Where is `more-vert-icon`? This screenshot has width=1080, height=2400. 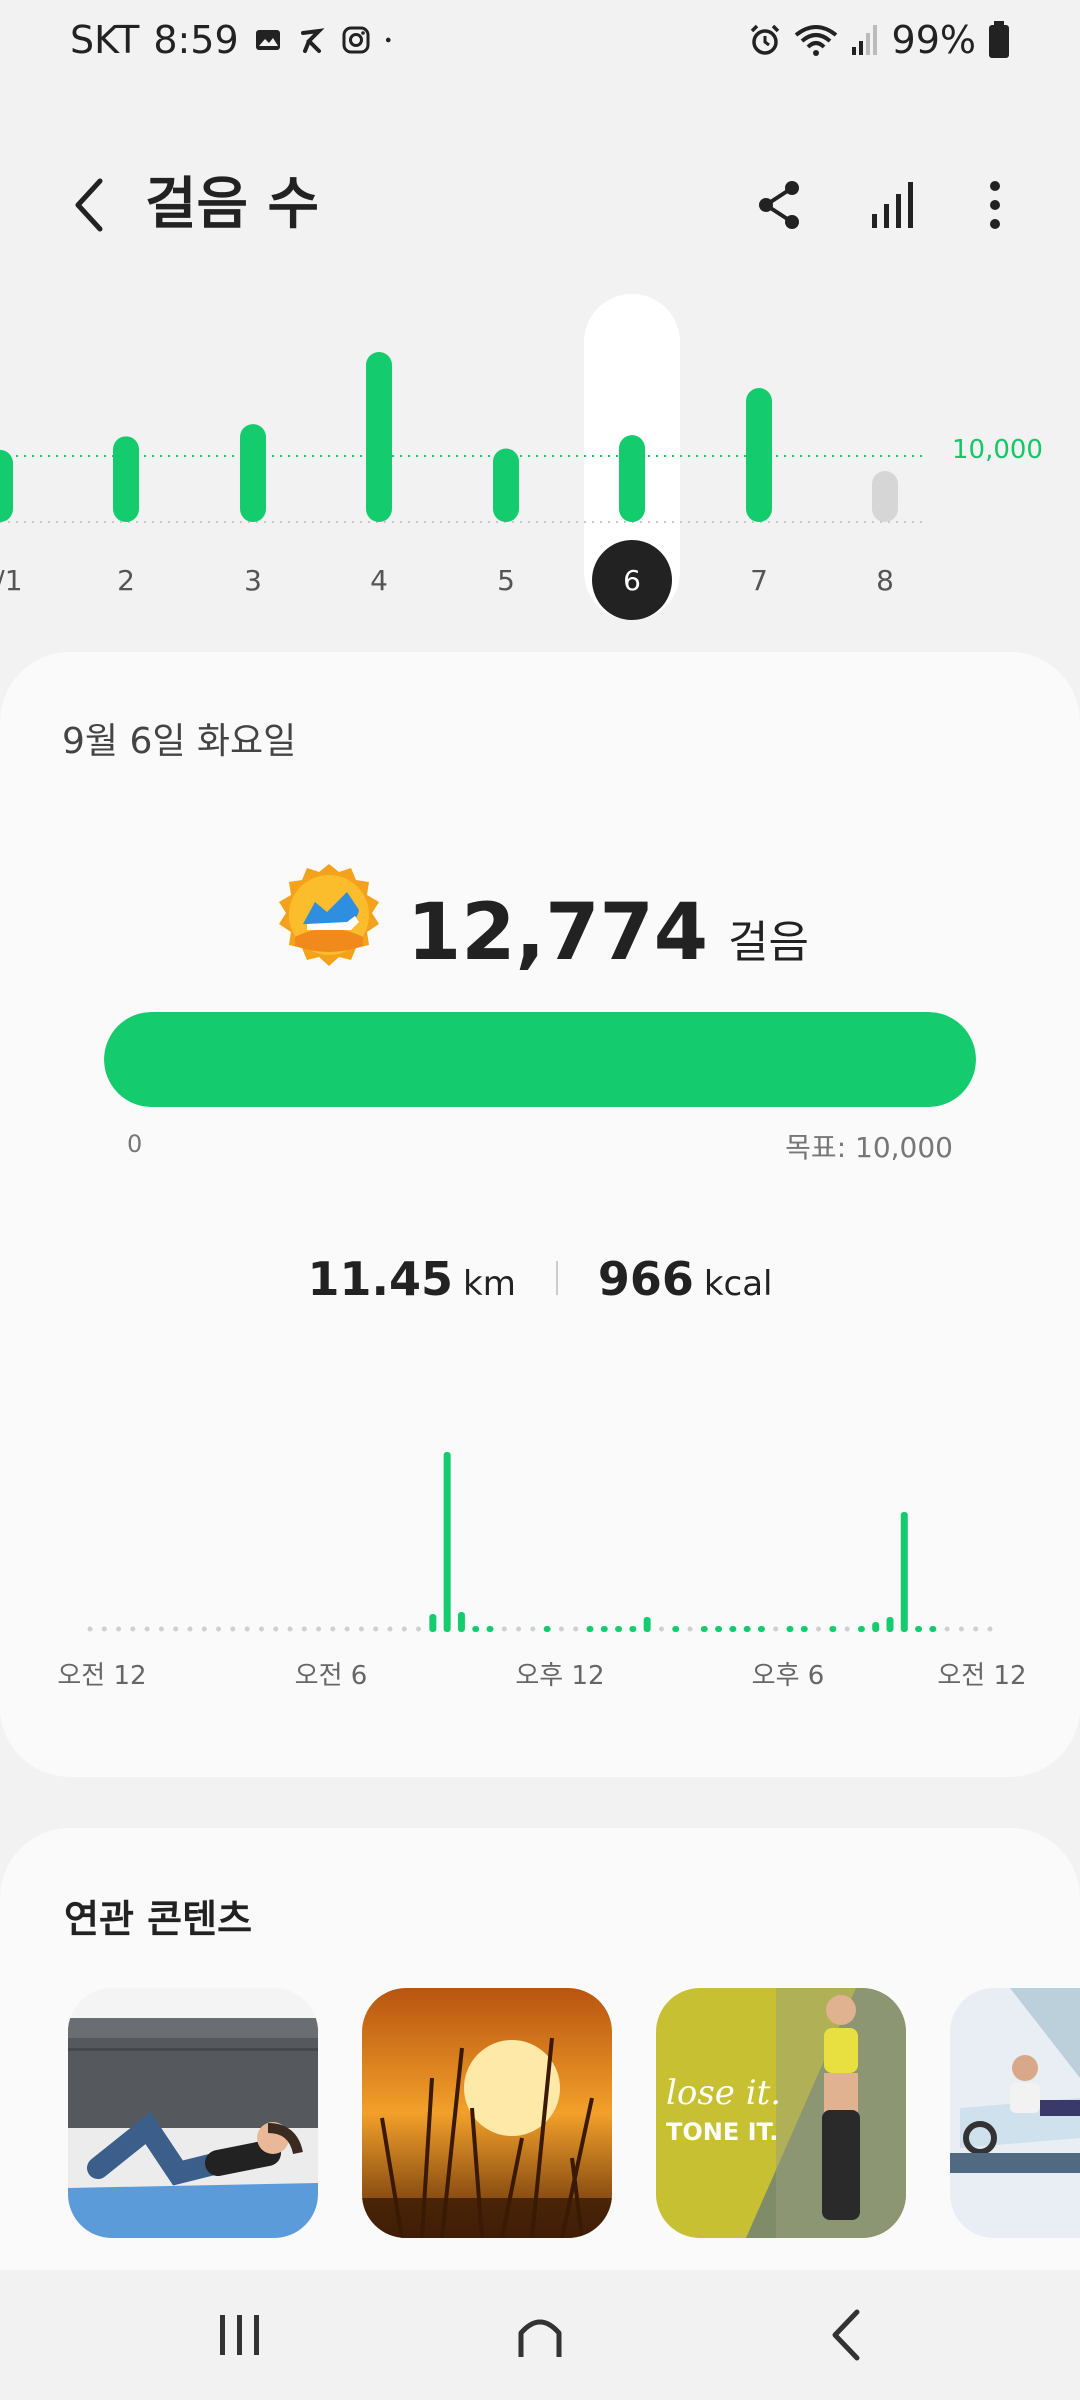
more-vert-icon is located at coordinates (995, 205).